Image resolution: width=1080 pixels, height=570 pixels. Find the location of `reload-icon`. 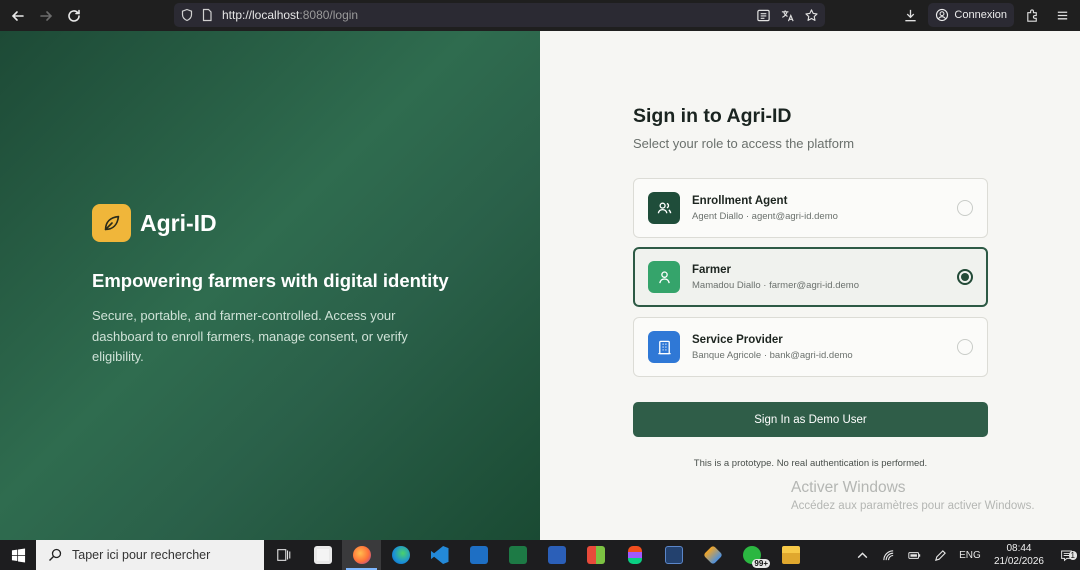

reload-icon is located at coordinates (74, 15).